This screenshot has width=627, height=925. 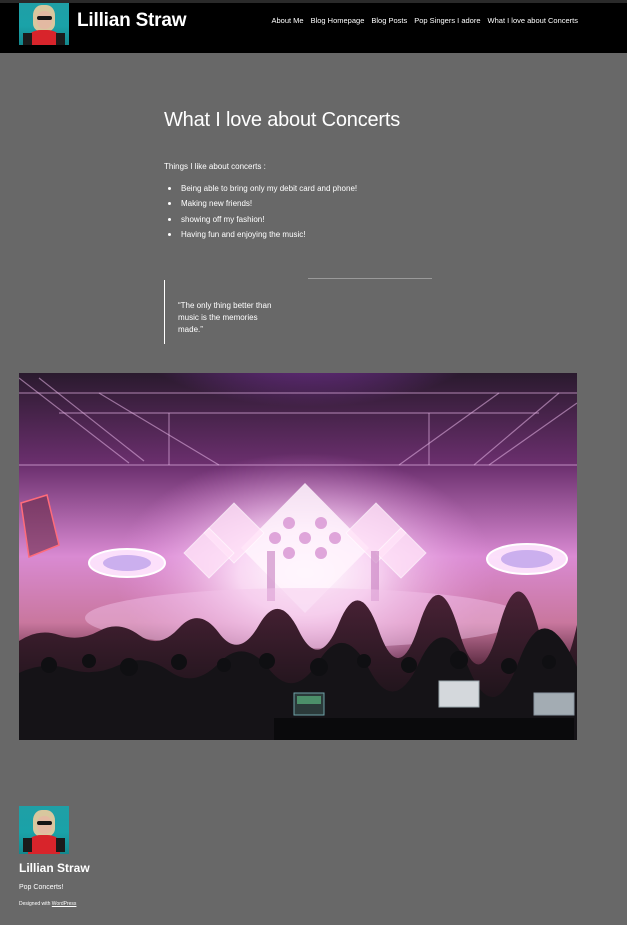 What do you see at coordinates (41, 887) in the screenshot?
I see `footer-tagline: Pop Concerts!` at bounding box center [41, 887].